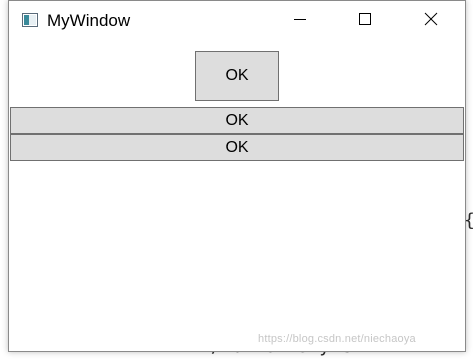 The image size is (474, 359). What do you see at coordinates (237, 21) in the screenshot?
I see `title-bar: MyWindow` at bounding box center [237, 21].